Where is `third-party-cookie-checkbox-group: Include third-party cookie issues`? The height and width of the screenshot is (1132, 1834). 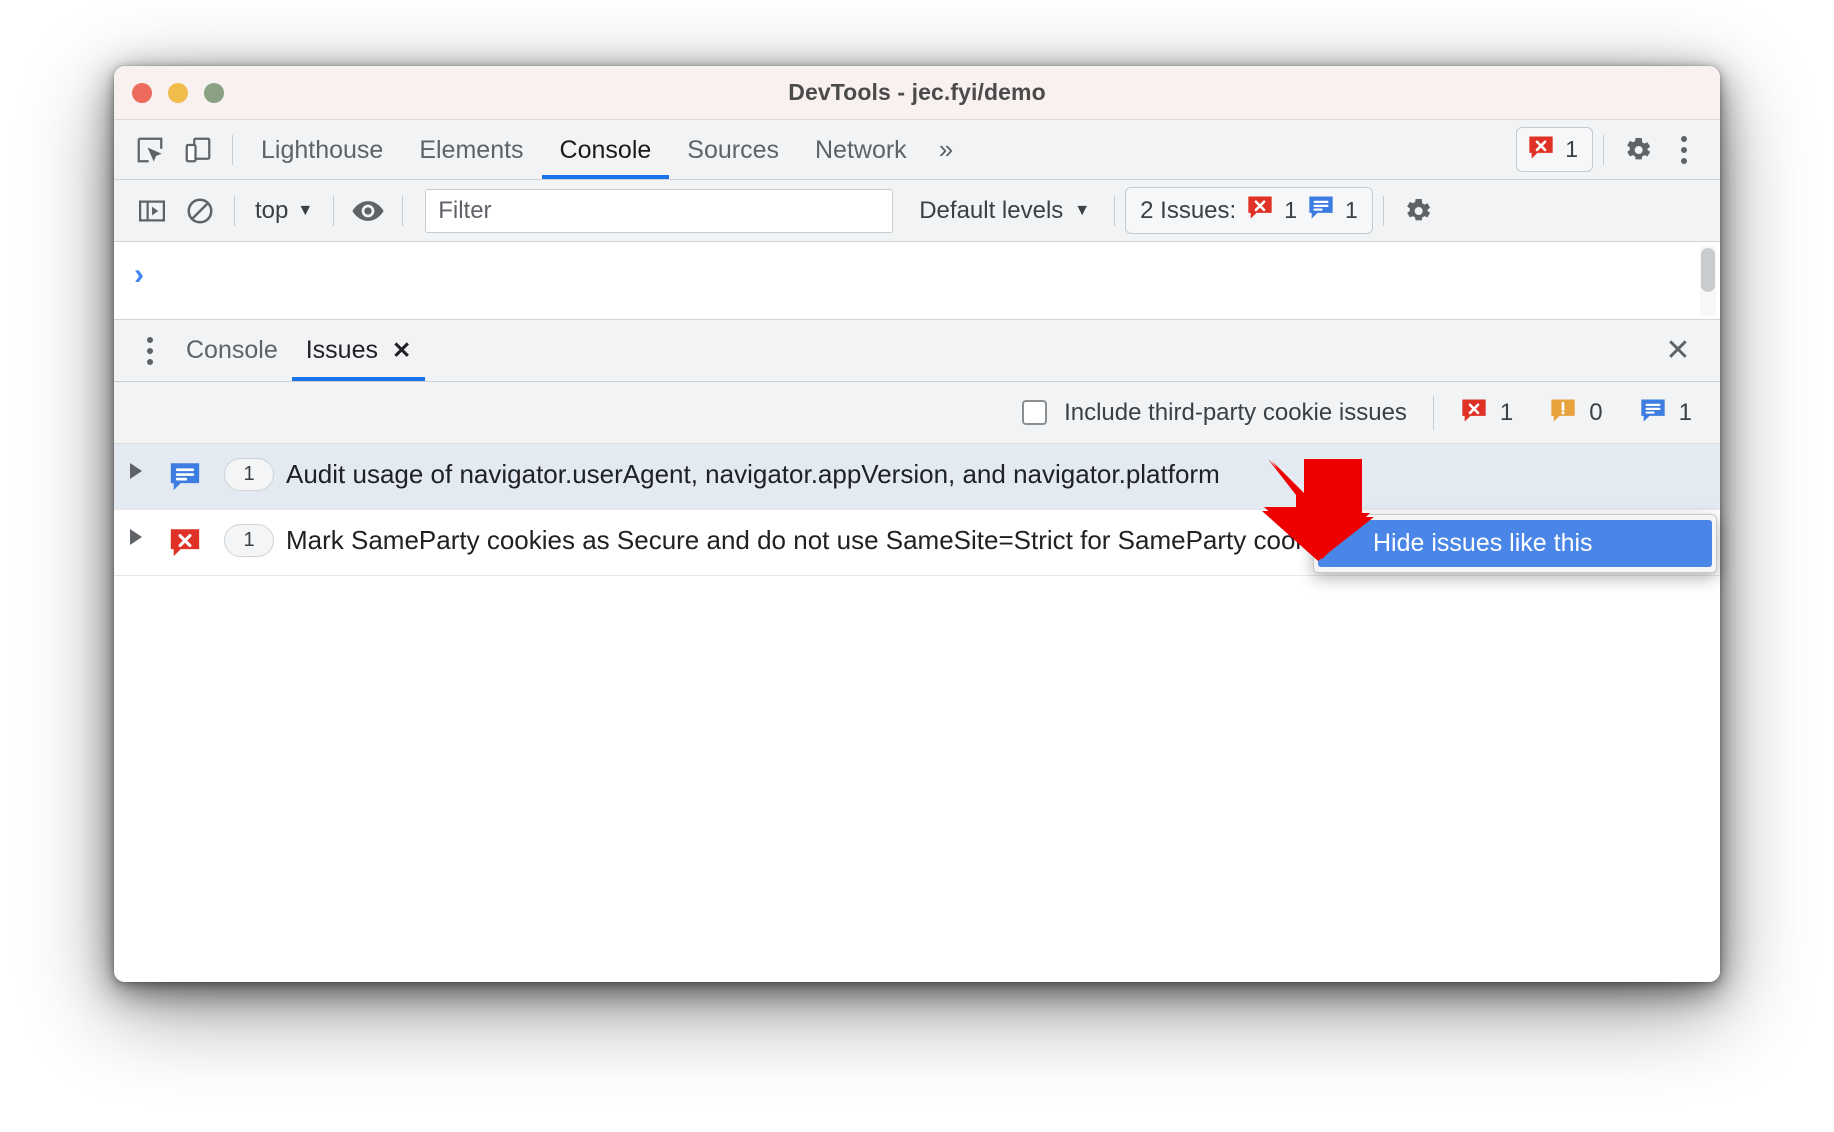 third-party-cookie-checkbox-group: Include third-party cookie issues is located at coordinates (1214, 413).